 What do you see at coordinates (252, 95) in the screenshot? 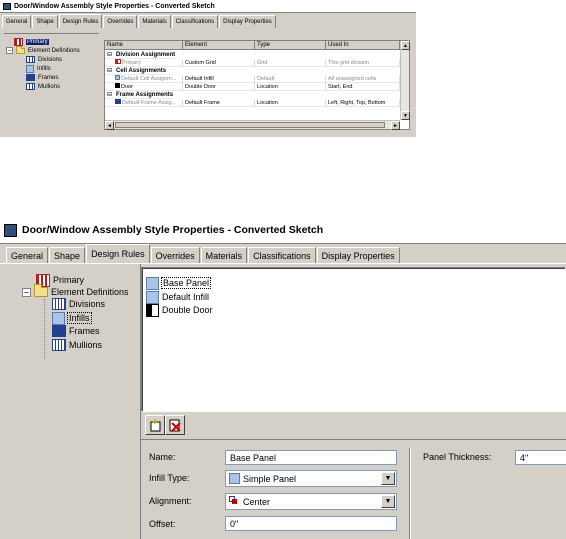
I see `group-row-frame: ⊟ Frame Assignments` at bounding box center [252, 95].